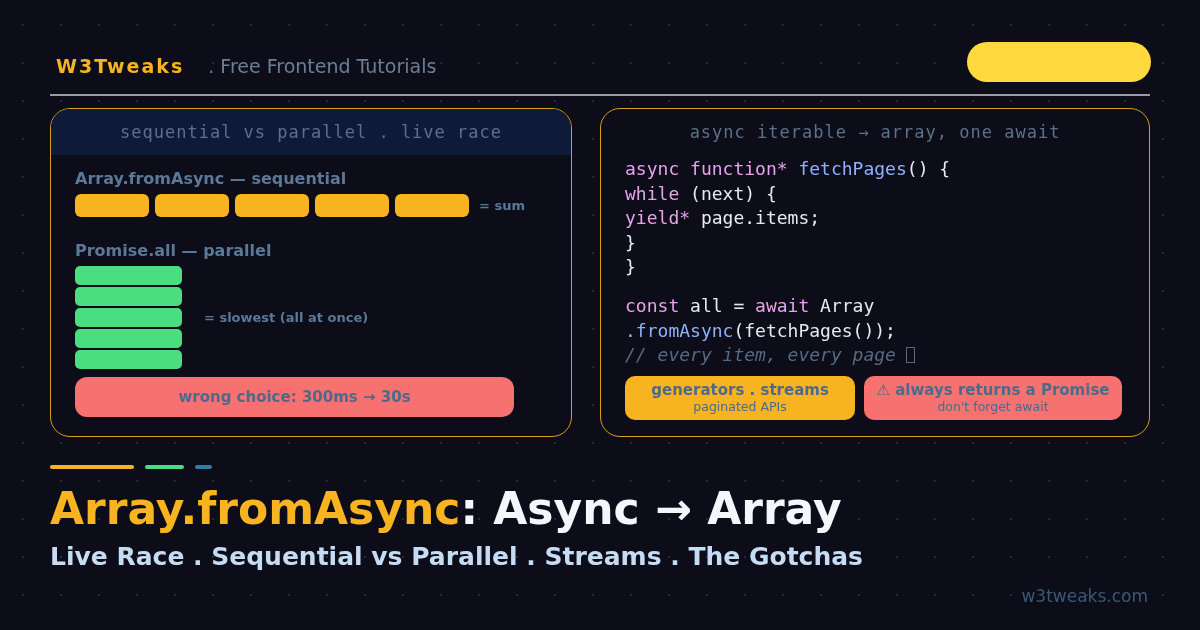  Describe the element at coordinates (323, 66) in the screenshot. I see `tagline: . Free Frontend Tutorials` at that location.